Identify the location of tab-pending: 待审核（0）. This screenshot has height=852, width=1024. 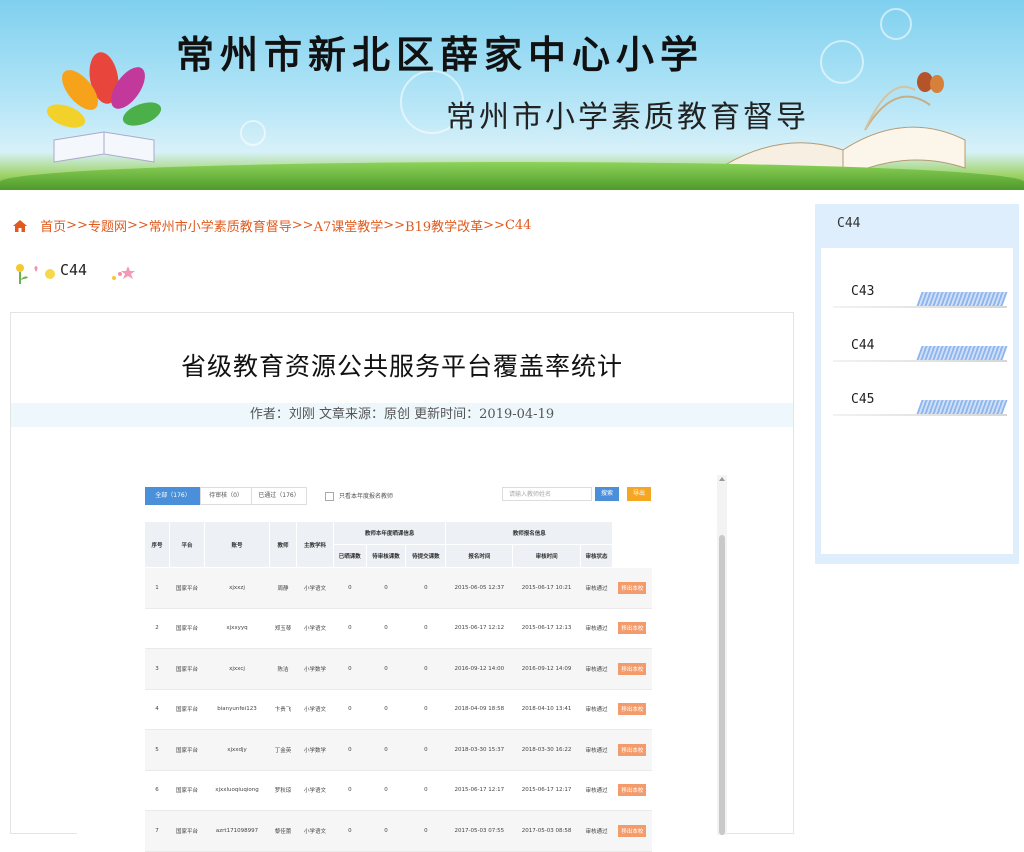
(226, 496).